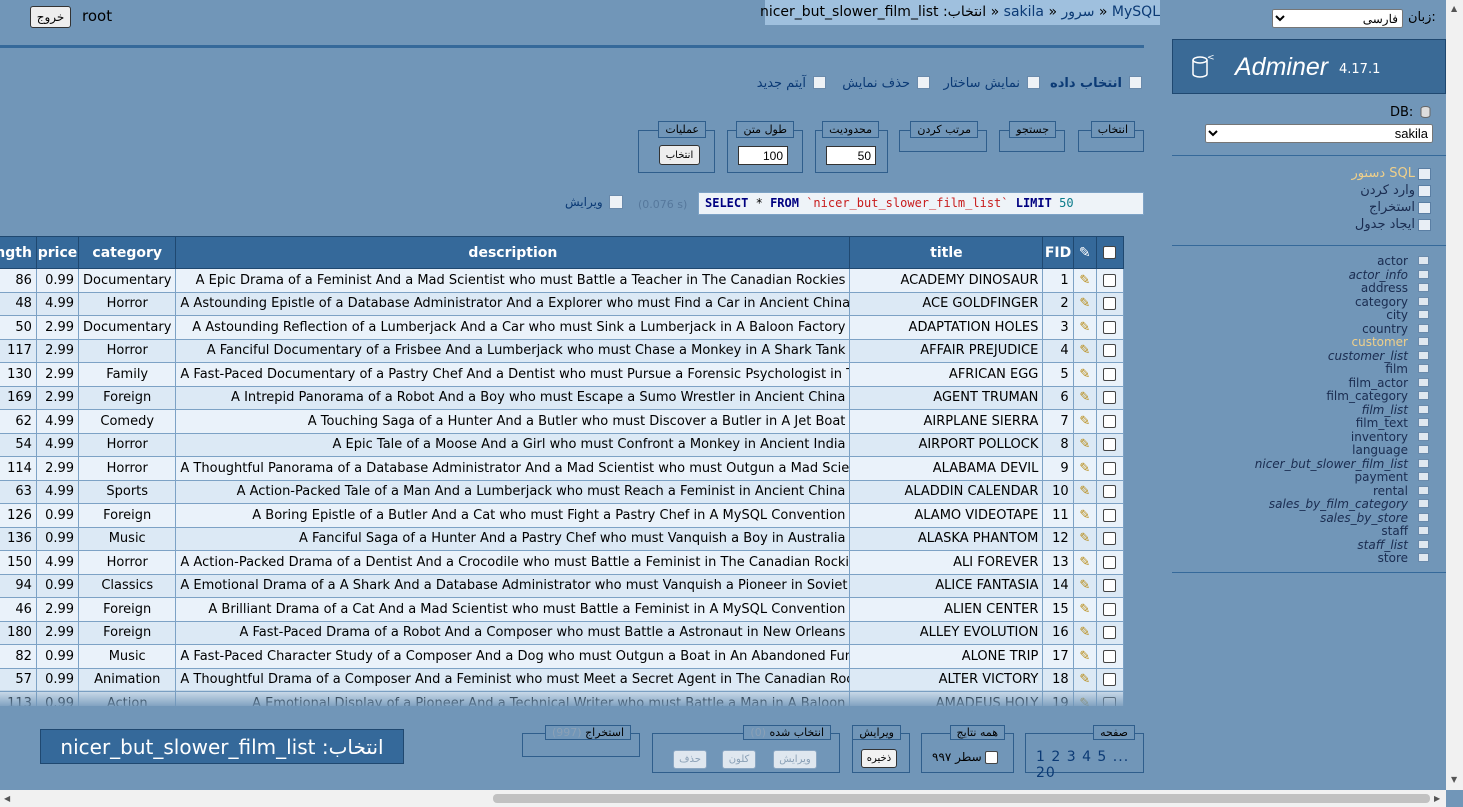 The image size is (1463, 807). What do you see at coordinates (1382, 423) in the screenshot?
I see `sidebar-table-link: film_text` at bounding box center [1382, 423].